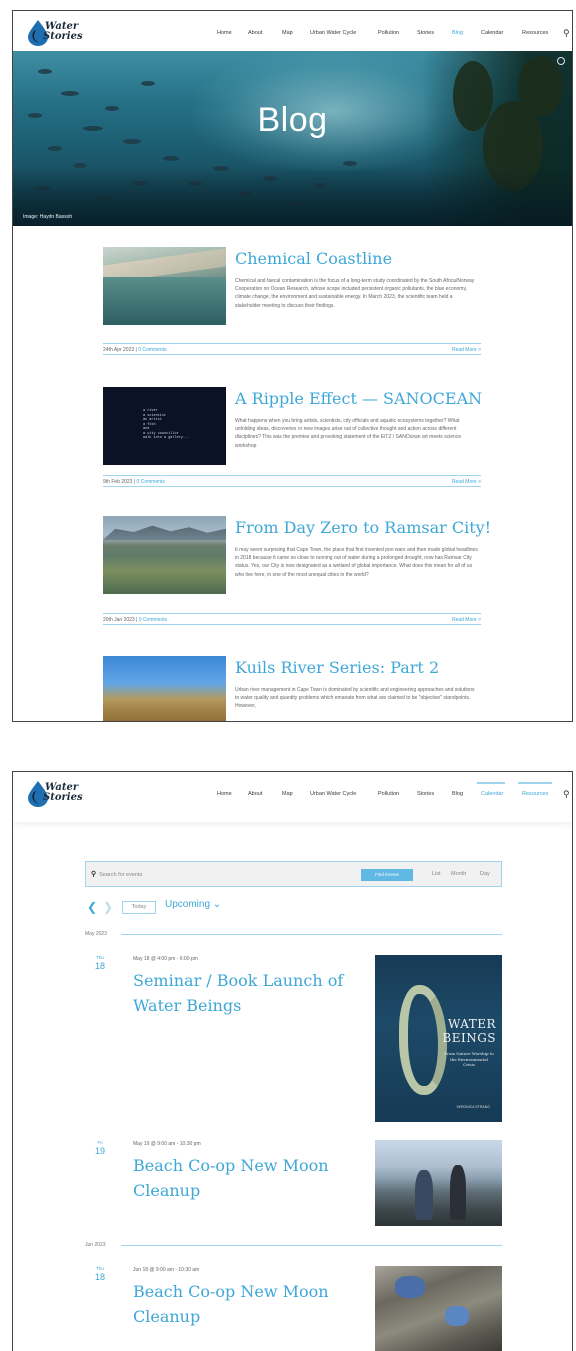 Image resolution: width=576 pixels, height=1351 pixels. What do you see at coordinates (292, 619) in the screenshot?
I see `post-meta: 20th Jan 2023 | 0 Comments Read More >` at bounding box center [292, 619].